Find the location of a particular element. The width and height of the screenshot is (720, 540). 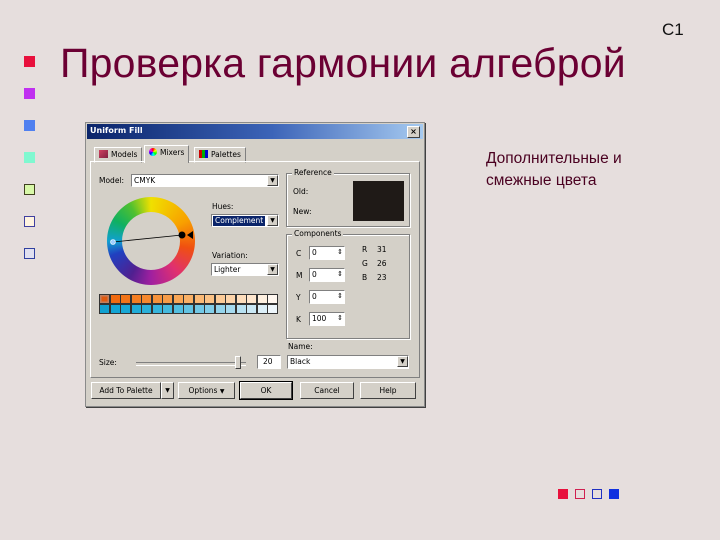

cancel-label: Cancel is located at coordinates (327, 390).